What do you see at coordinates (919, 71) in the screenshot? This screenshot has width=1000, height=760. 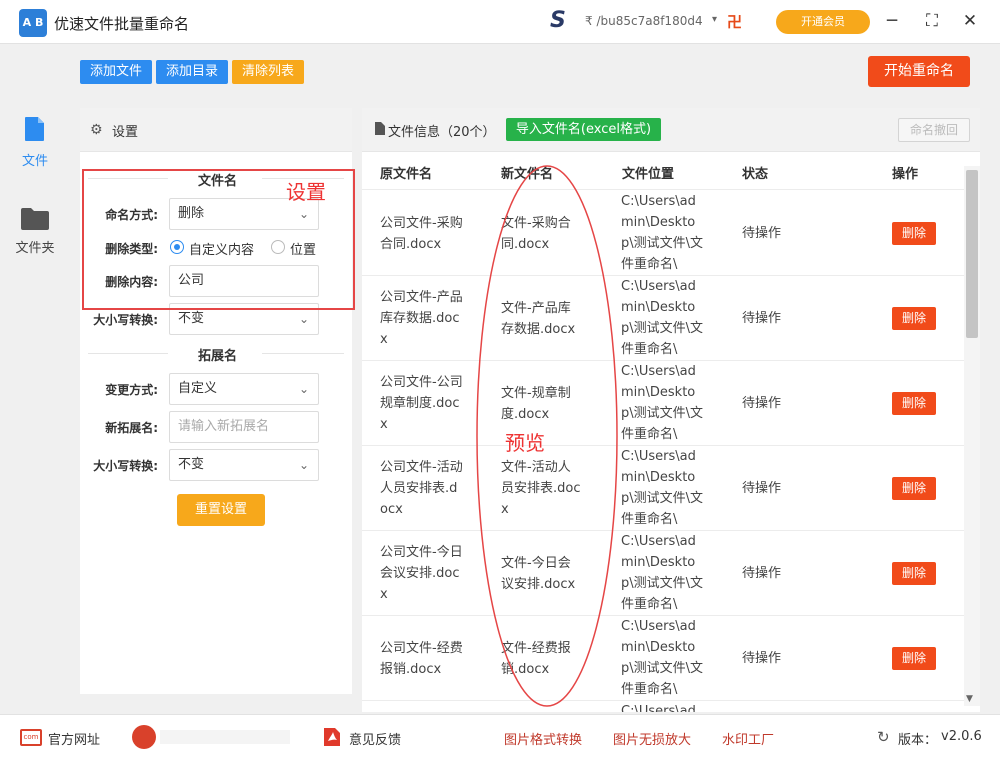 I see `start-rename-button: 开始重命名` at bounding box center [919, 71].